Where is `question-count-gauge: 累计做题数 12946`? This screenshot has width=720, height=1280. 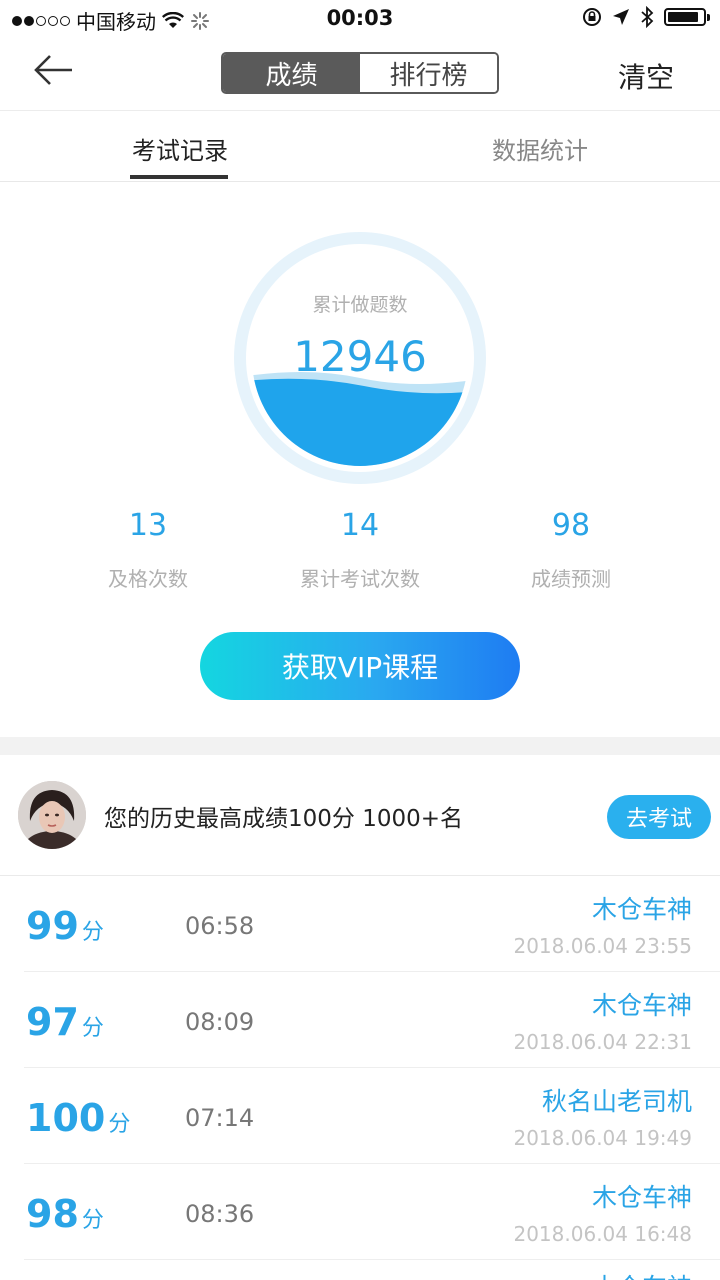 question-count-gauge: 累计做题数 12946 is located at coordinates (360, 358).